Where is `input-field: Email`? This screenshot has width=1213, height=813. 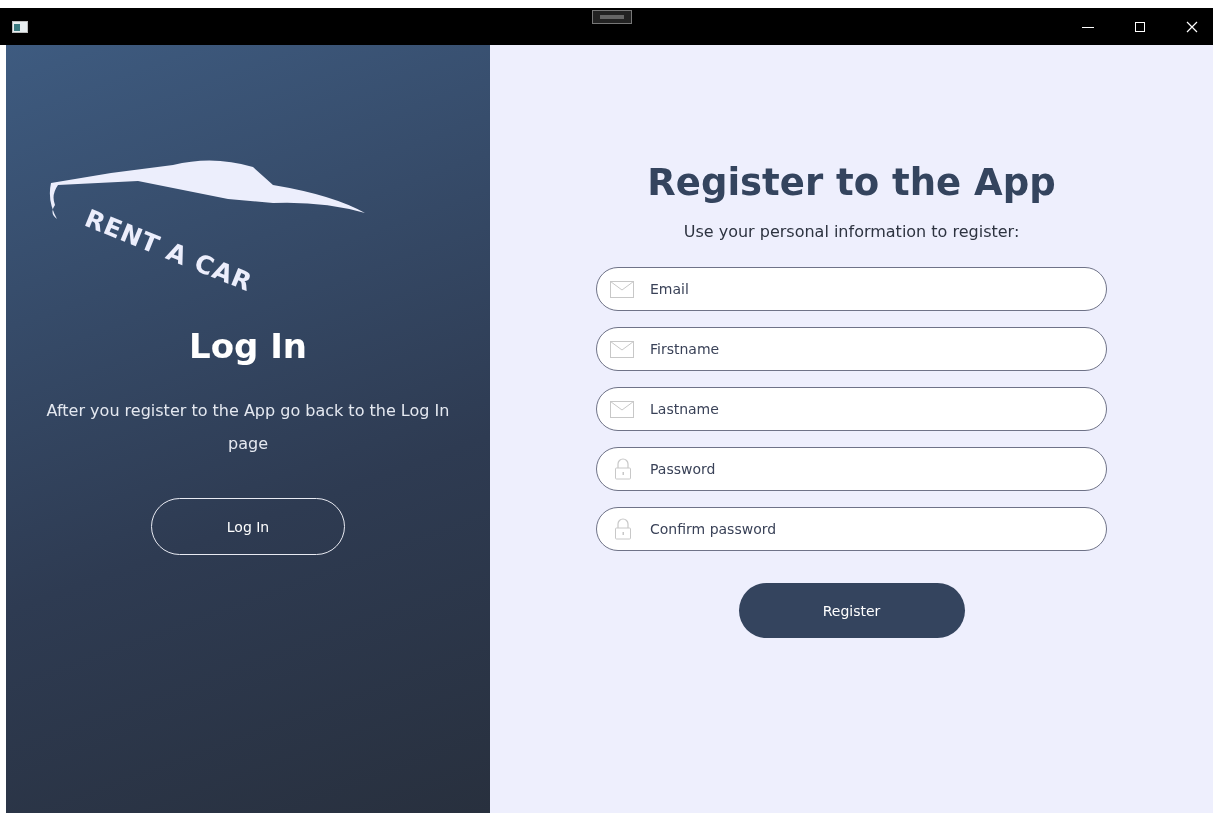 input-field: Email is located at coordinates (851, 289).